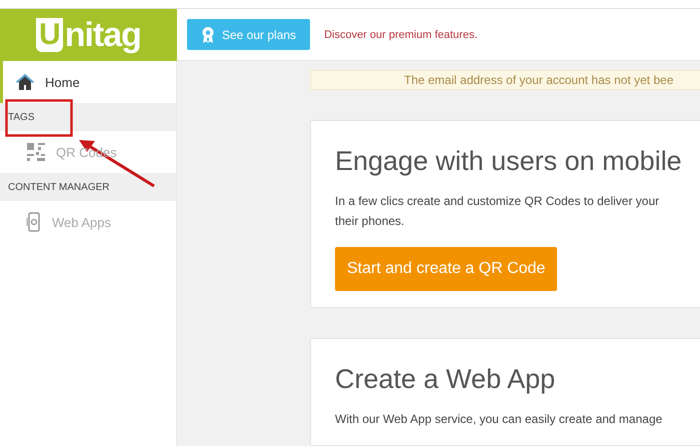  I want to click on home-icon, so click(25, 82).